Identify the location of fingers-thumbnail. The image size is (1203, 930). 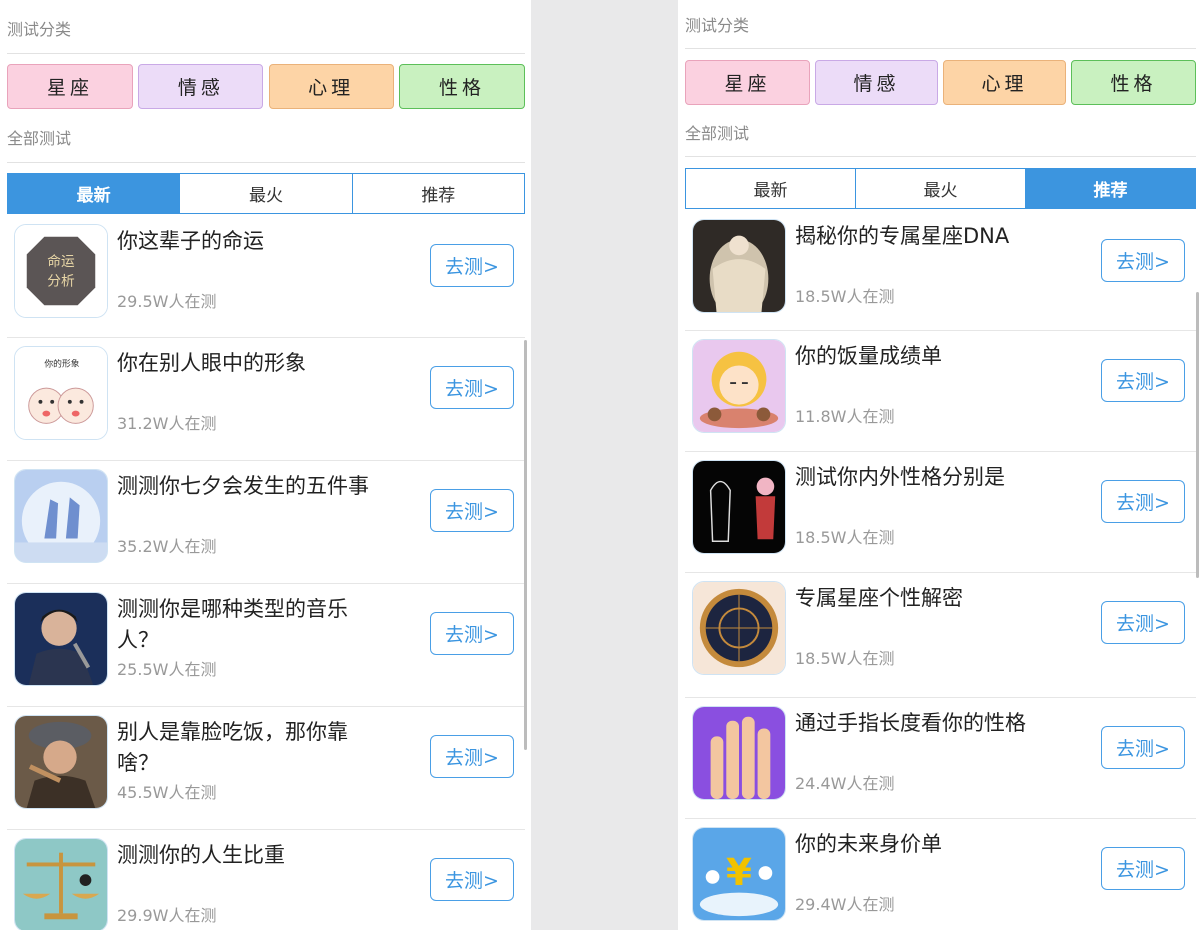
(739, 753).